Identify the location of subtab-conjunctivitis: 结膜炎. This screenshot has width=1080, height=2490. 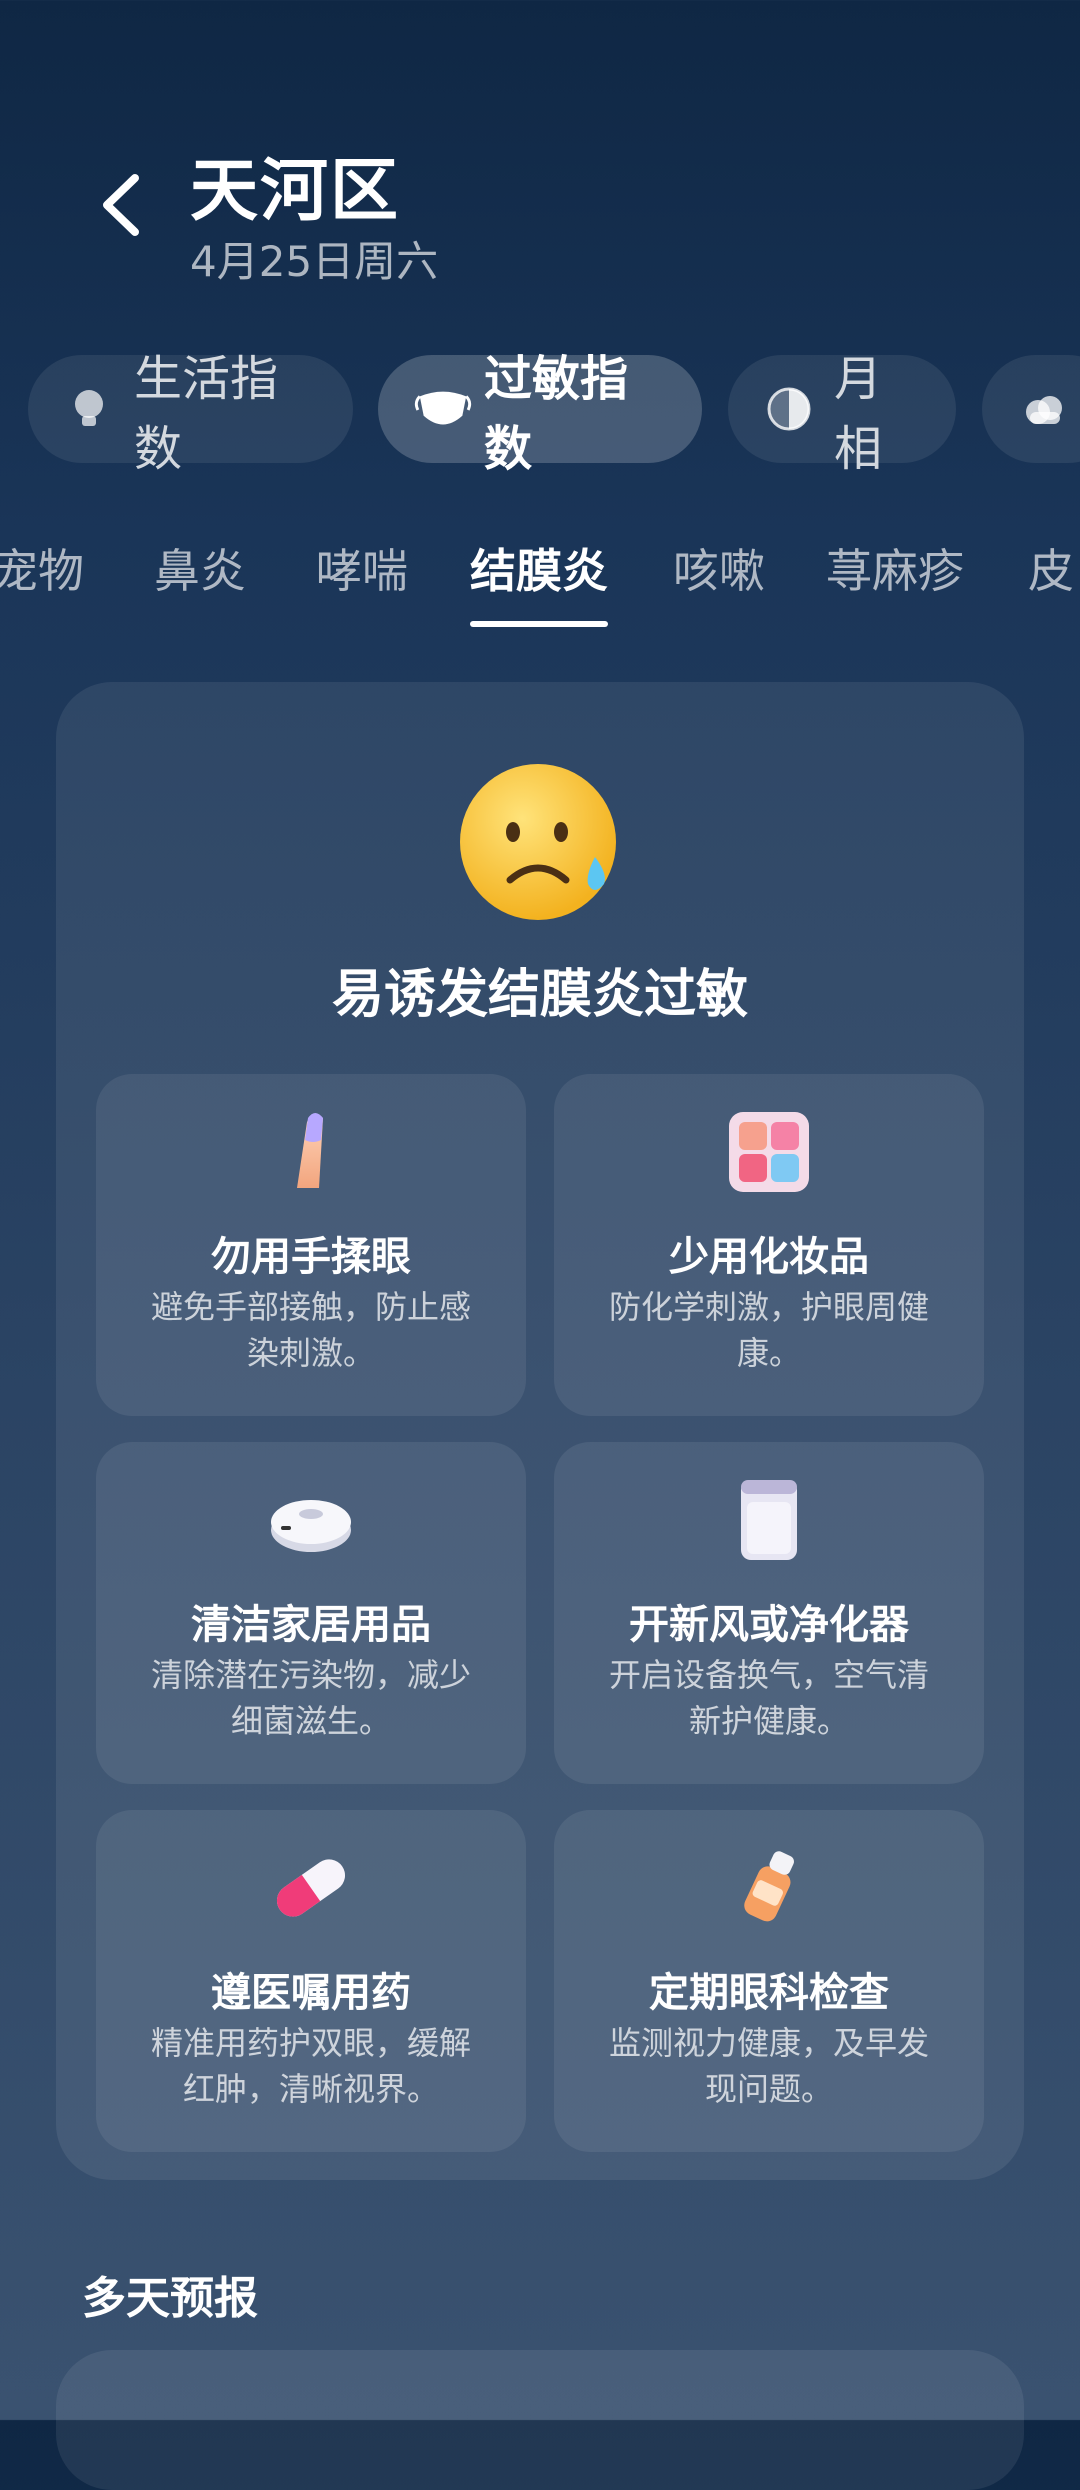
(539, 581).